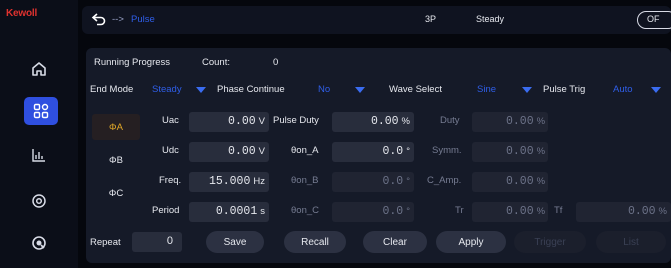  What do you see at coordinates (305, 180) in the screenshot?
I see `theta-on-b-label: θon_B` at bounding box center [305, 180].